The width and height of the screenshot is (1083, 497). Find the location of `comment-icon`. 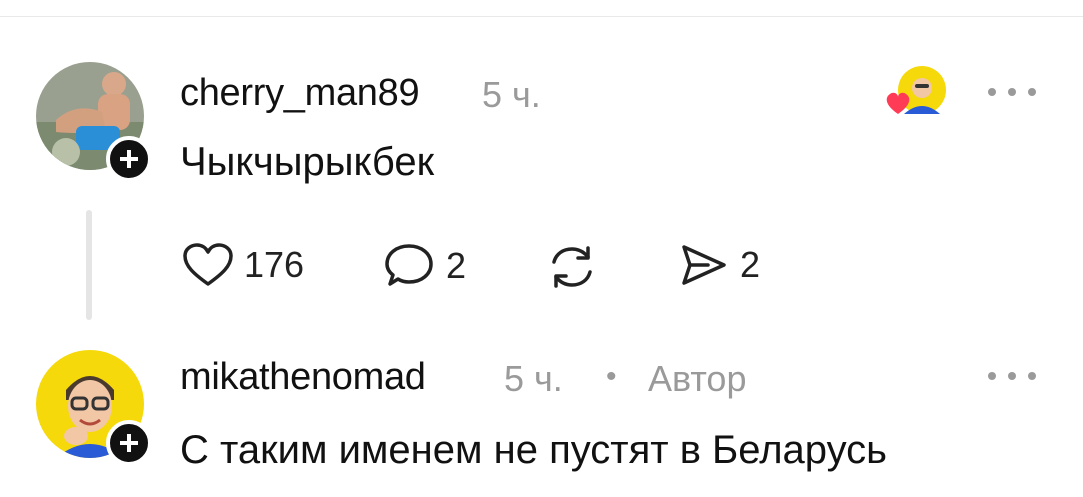

comment-icon is located at coordinates (409, 265).